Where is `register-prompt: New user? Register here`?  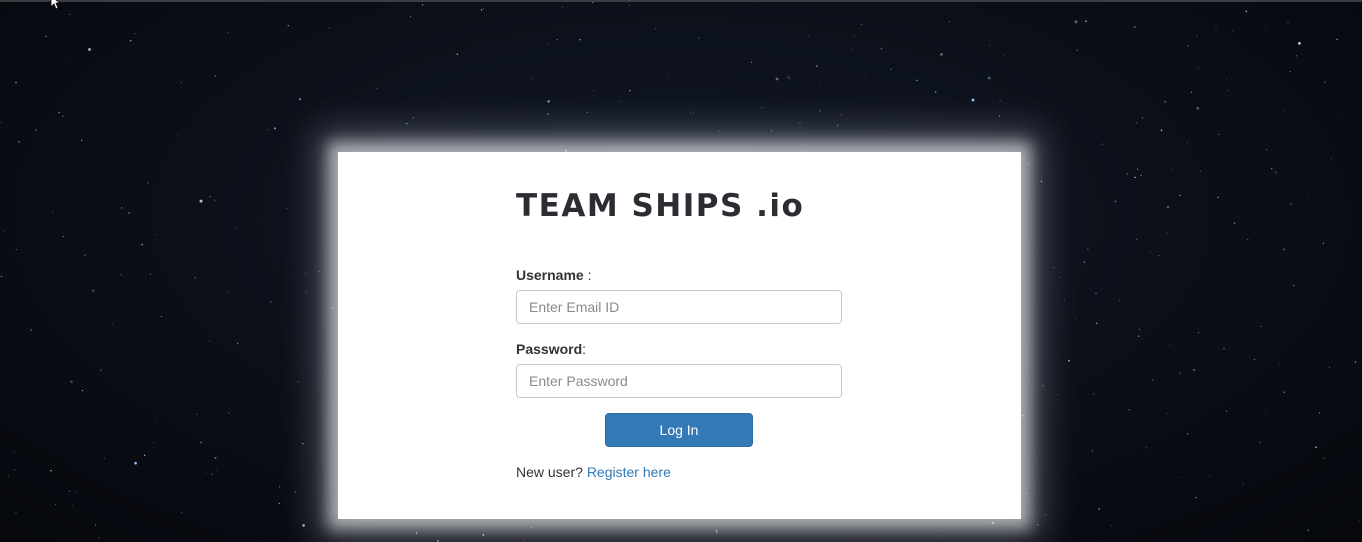 register-prompt: New user? Register here is located at coordinates (593, 472).